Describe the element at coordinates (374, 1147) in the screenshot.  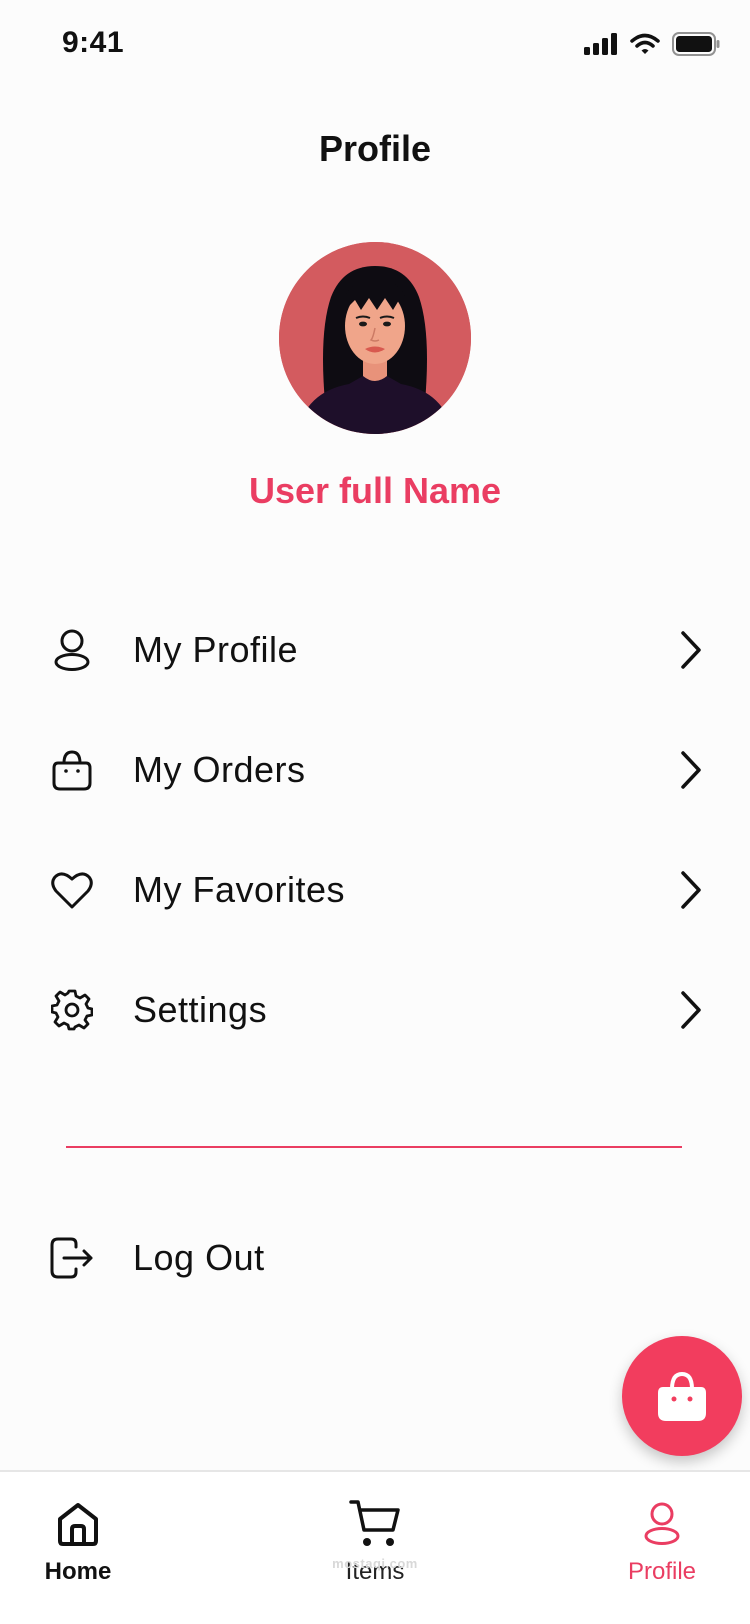
I see `menu-divider` at that location.